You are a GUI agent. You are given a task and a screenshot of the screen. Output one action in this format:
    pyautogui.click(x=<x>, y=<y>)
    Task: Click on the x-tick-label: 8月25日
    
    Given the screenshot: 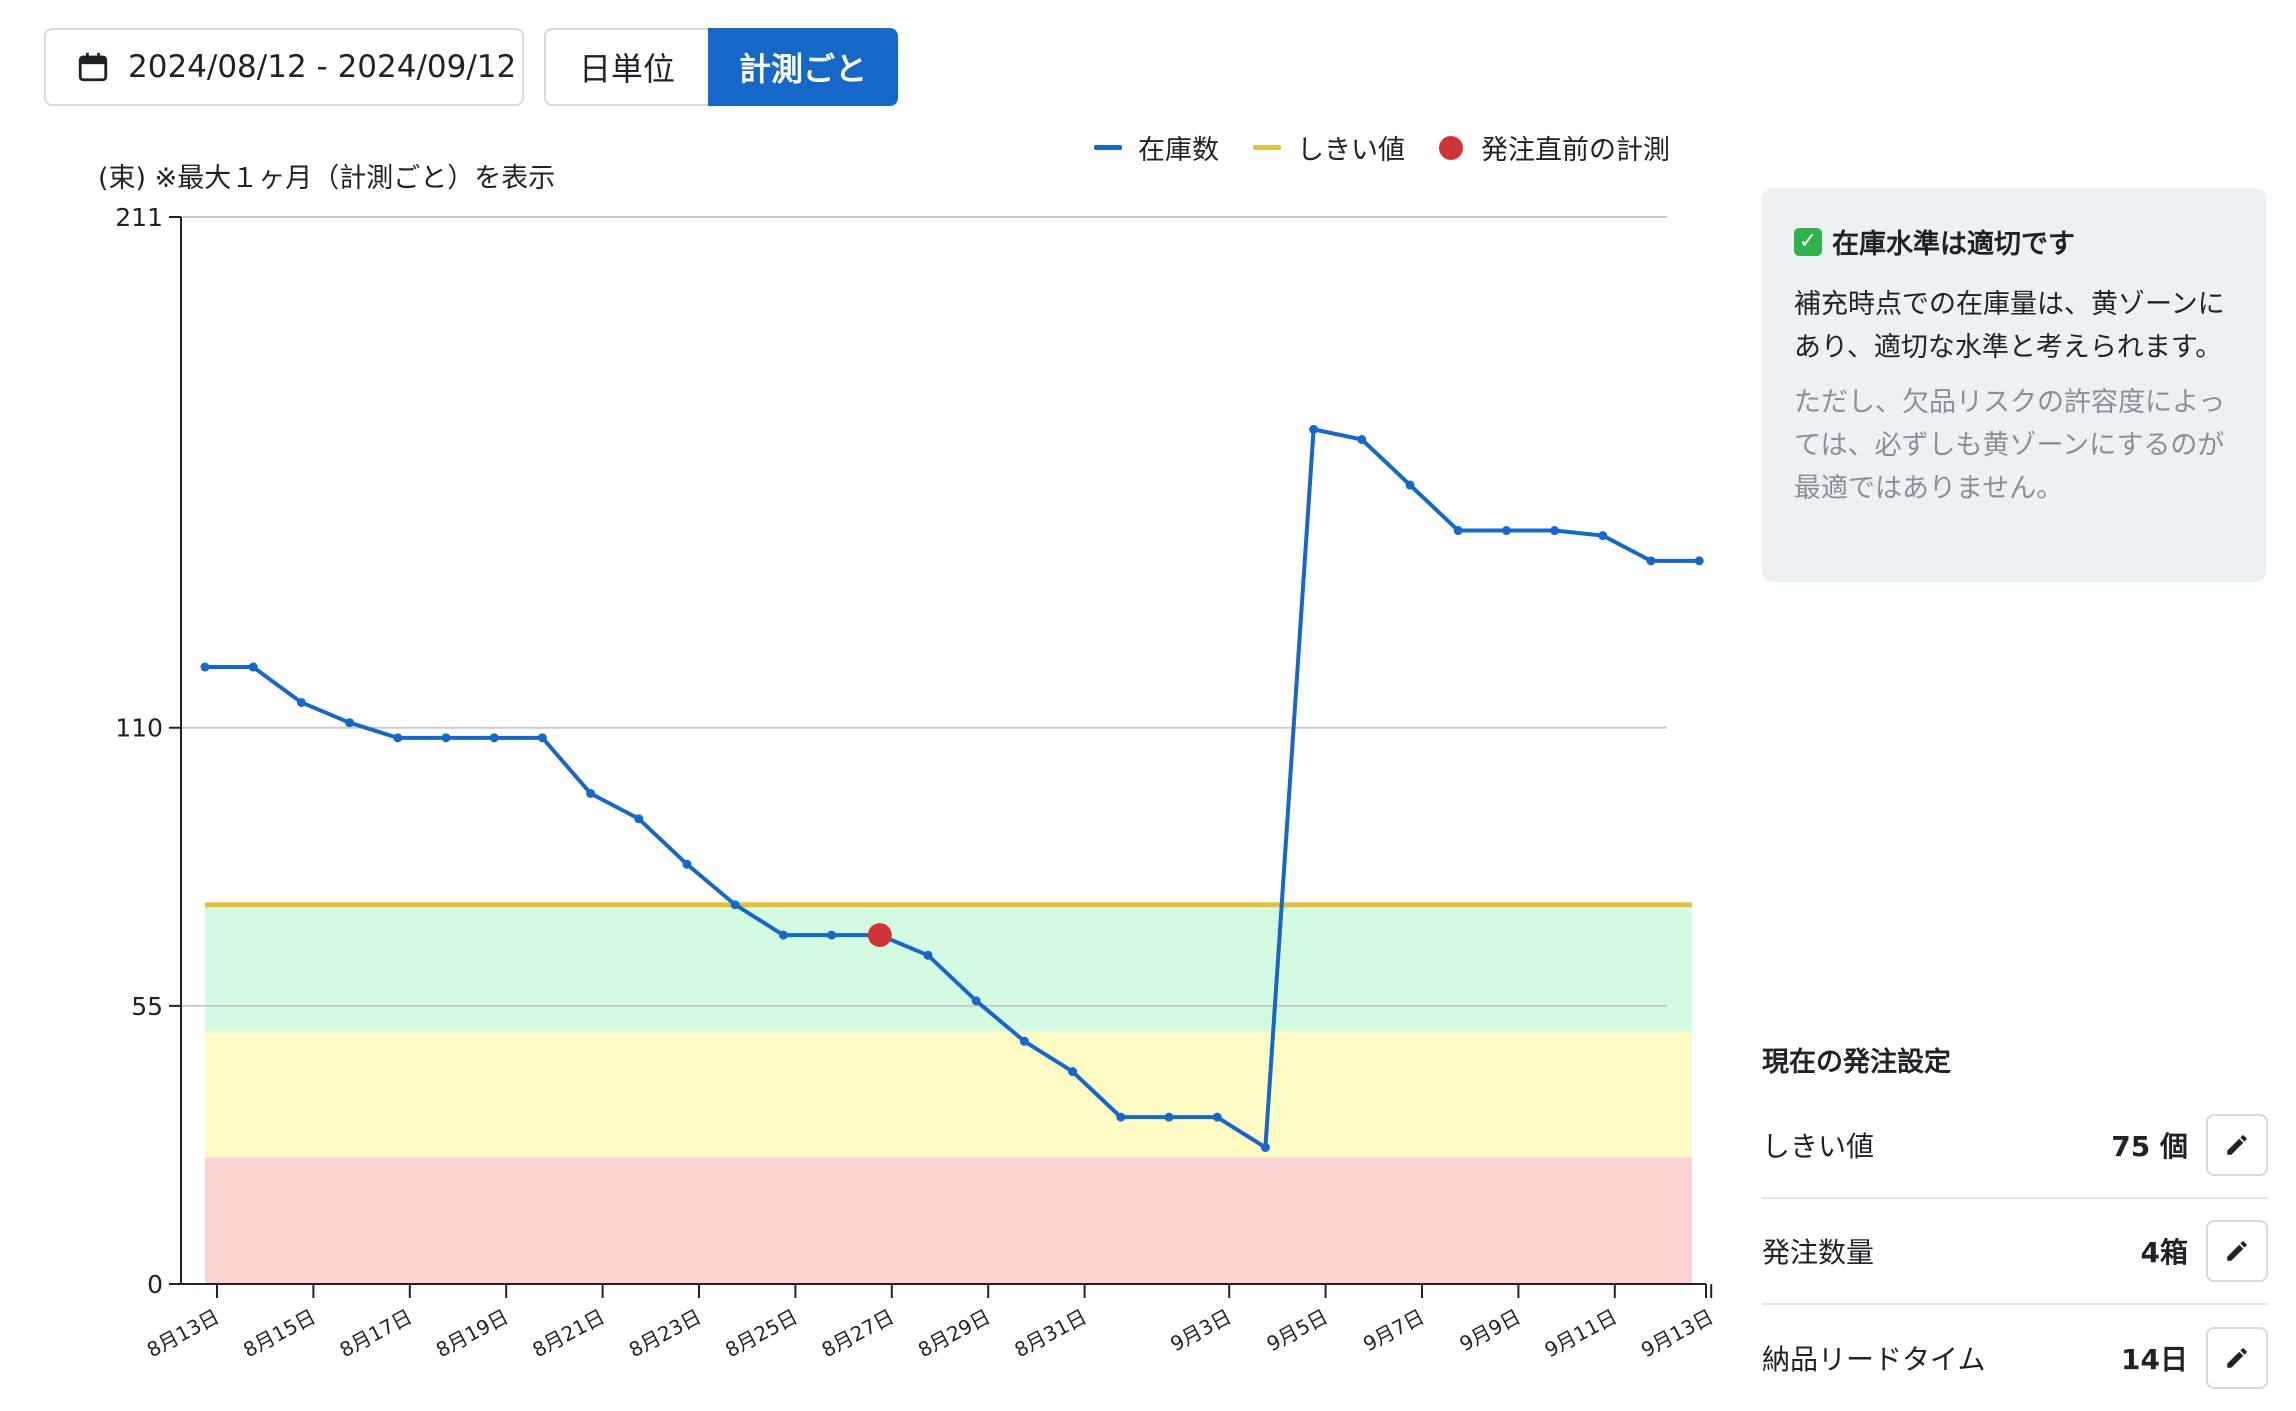 What is the action you would take?
    pyautogui.click(x=761, y=1333)
    